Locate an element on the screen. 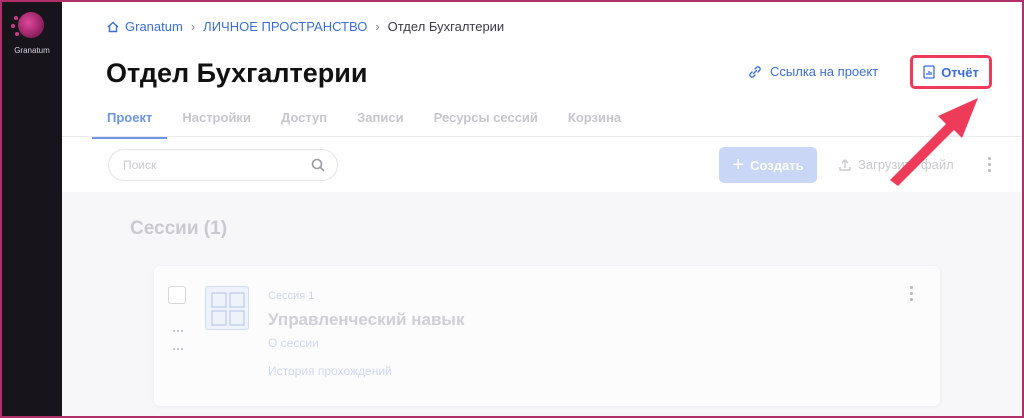 This screenshot has width=1024, height=418. logo: Granatum is located at coordinates (32, 36).